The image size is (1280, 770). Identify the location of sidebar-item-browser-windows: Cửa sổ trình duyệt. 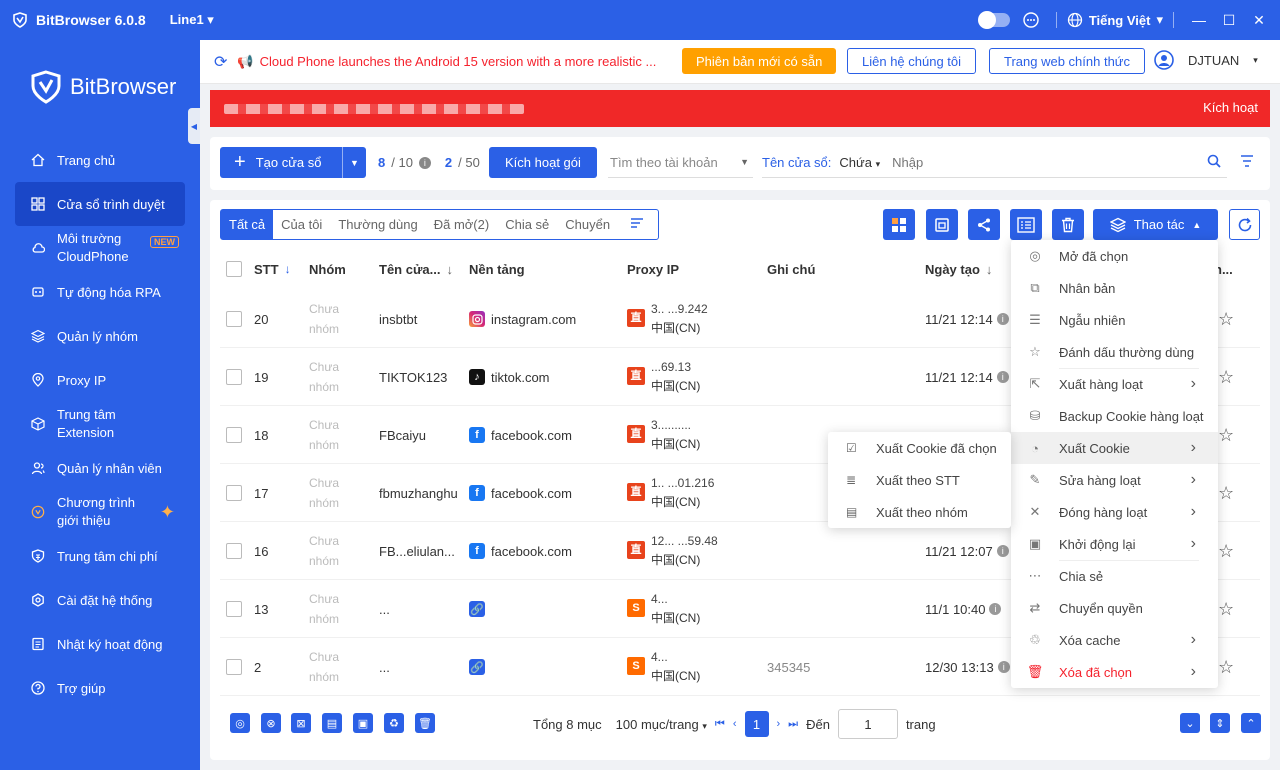
(100, 204).